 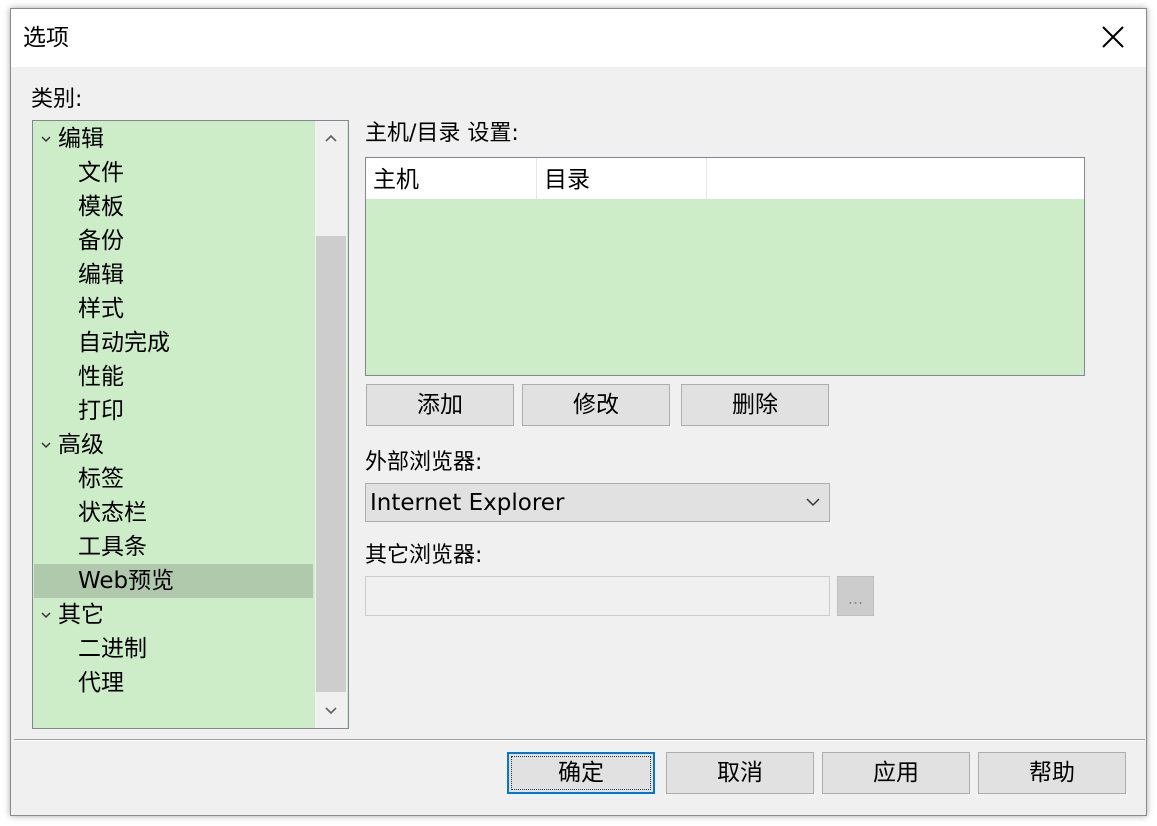 What do you see at coordinates (126, 581) in the screenshot?
I see `tree-item-label: Web预览` at bounding box center [126, 581].